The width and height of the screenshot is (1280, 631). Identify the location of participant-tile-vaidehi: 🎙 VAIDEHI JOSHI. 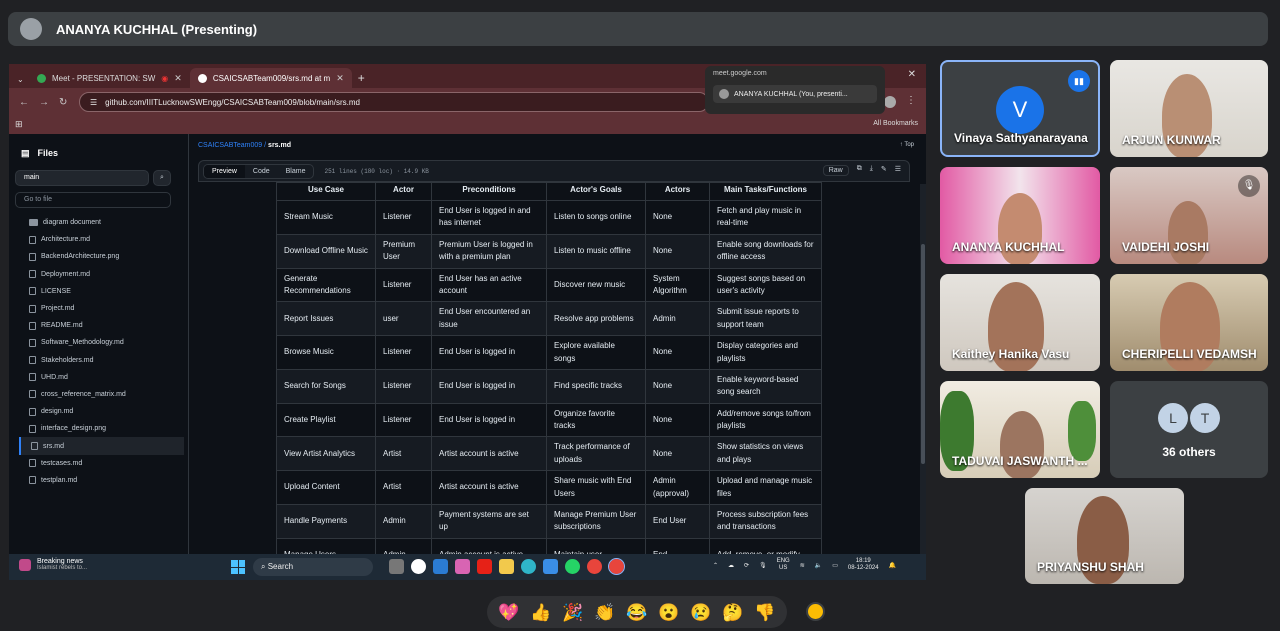
(1189, 215).